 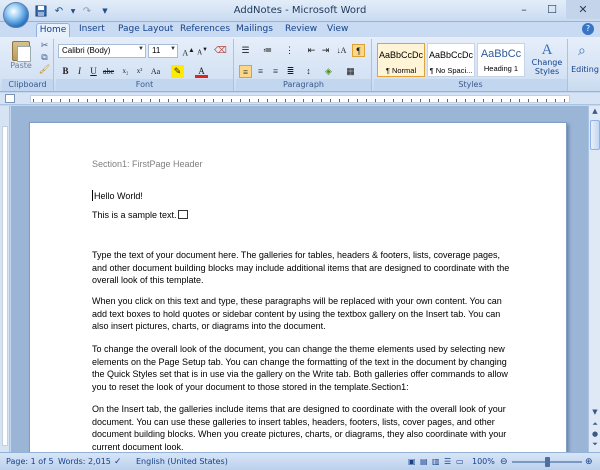 What do you see at coordinates (350, 71) in the screenshot?
I see `borders-icon: ▦` at bounding box center [350, 71].